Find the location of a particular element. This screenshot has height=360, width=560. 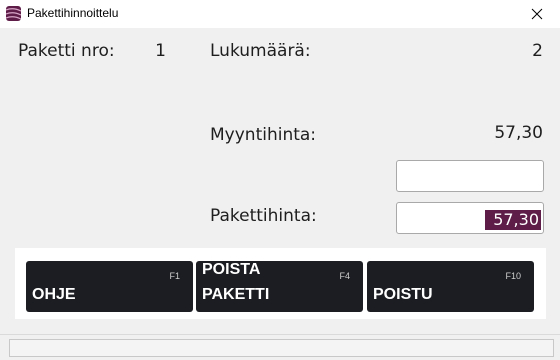

app-logo-icon is located at coordinates (13, 13).